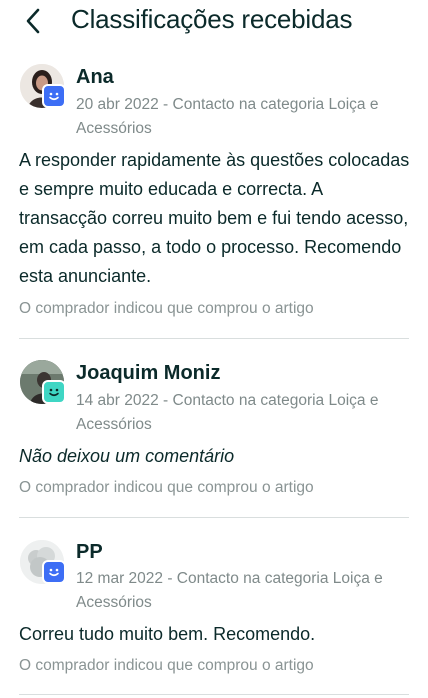 This screenshot has width=428, height=698. I want to click on reviewer-name: PP, so click(89, 552).